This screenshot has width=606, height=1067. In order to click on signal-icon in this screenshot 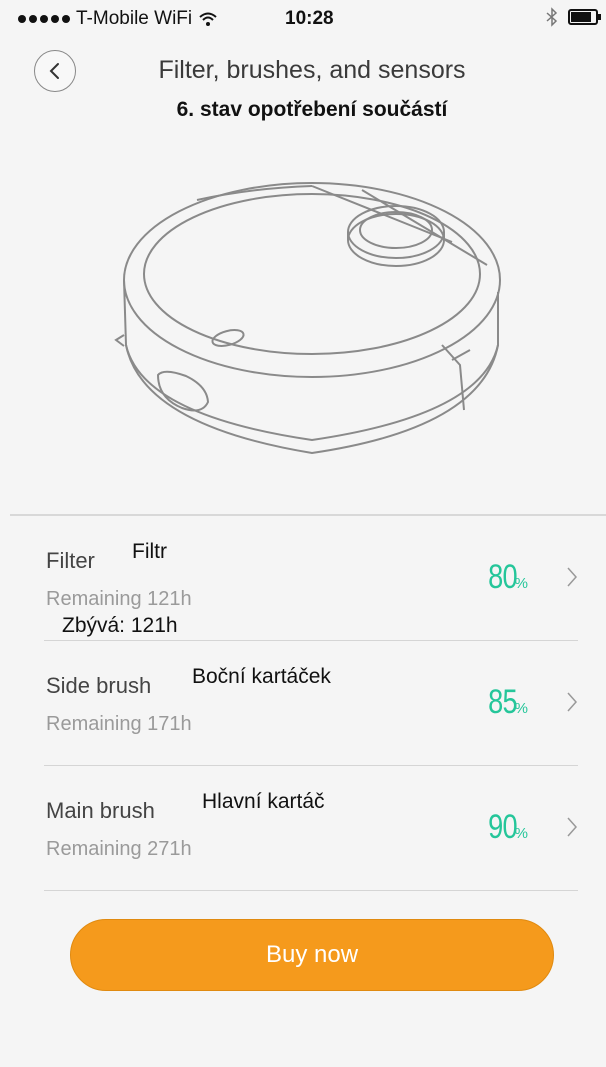, I will do `click(44, 19)`.